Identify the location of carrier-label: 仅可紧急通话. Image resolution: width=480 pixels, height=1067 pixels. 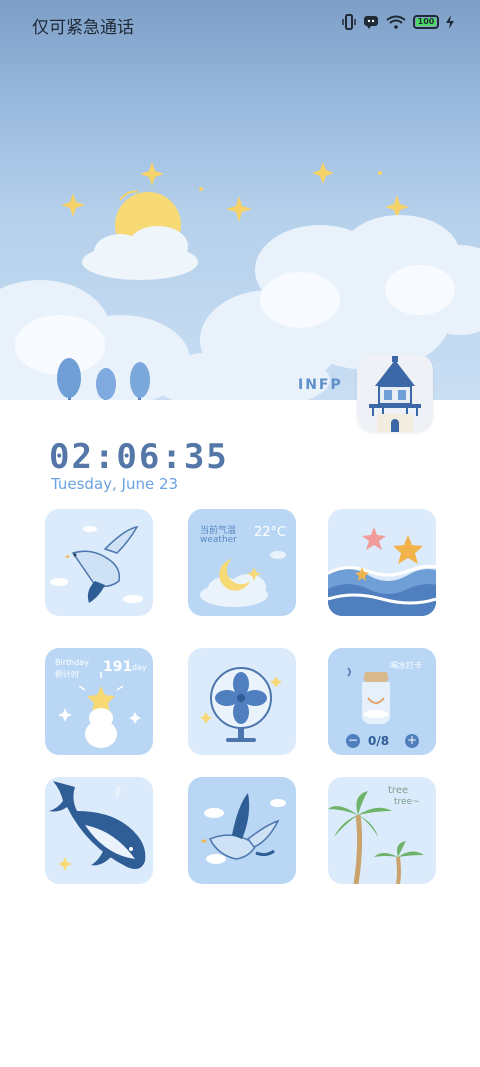
(83, 28).